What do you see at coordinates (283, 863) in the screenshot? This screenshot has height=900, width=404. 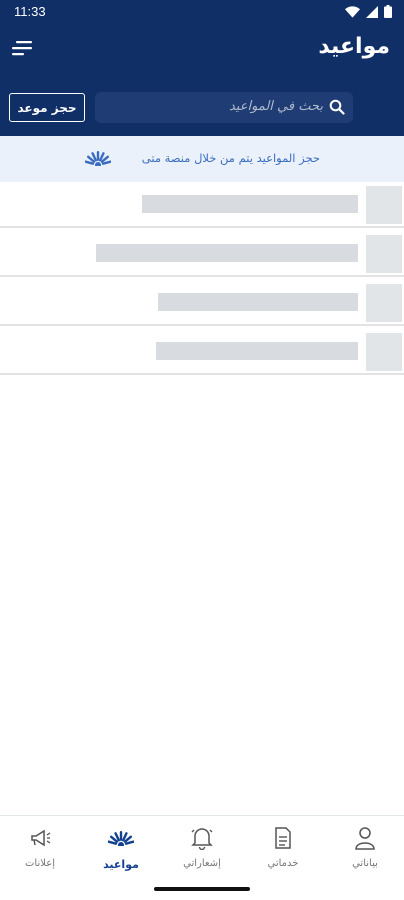 I see `nav-label: خدماتي` at bounding box center [283, 863].